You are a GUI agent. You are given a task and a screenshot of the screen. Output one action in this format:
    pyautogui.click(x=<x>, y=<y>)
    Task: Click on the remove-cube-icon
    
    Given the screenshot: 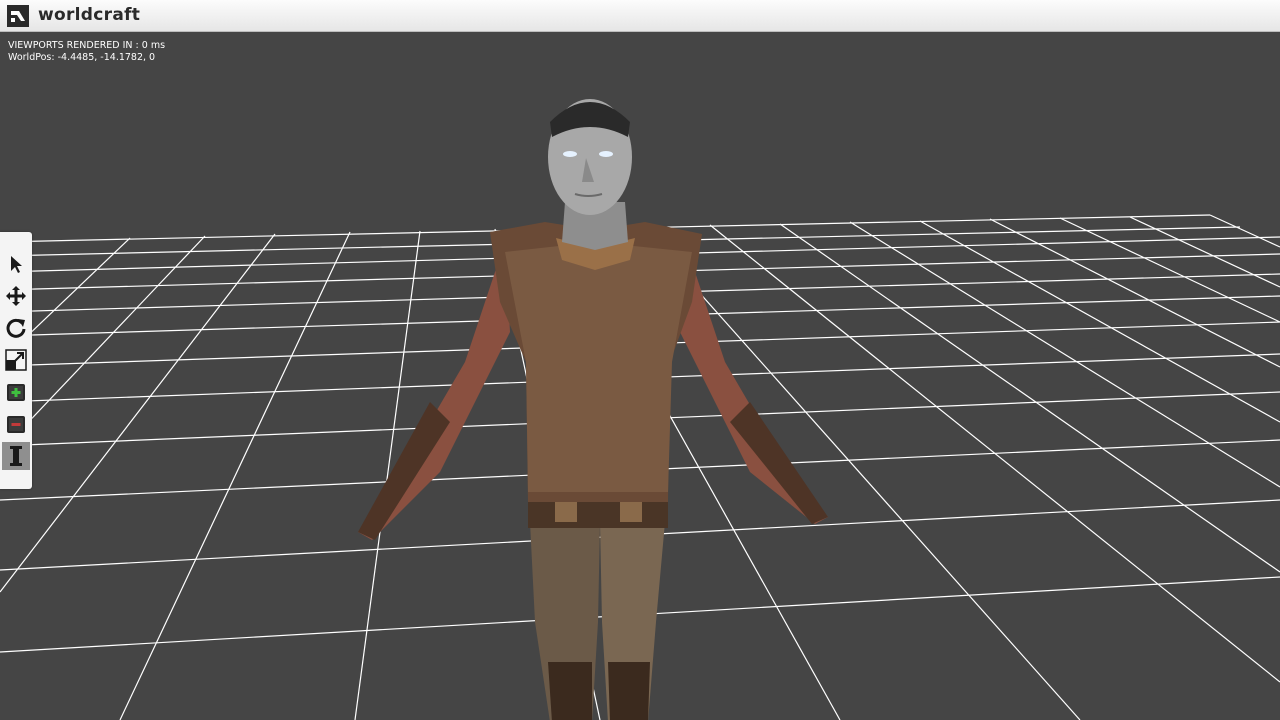 What is the action you would take?
    pyautogui.click(x=16, y=424)
    